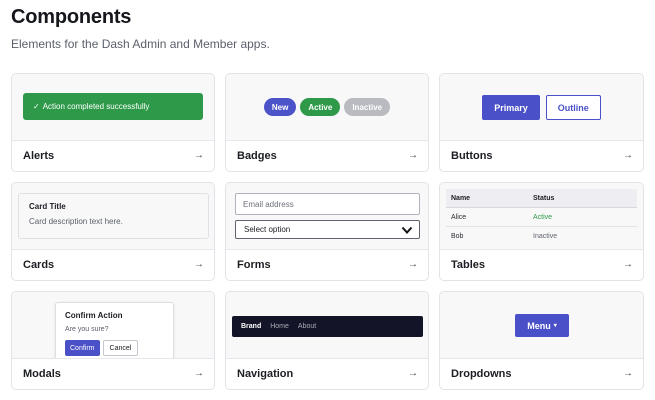  I want to click on card-label: Navigation, so click(265, 373).